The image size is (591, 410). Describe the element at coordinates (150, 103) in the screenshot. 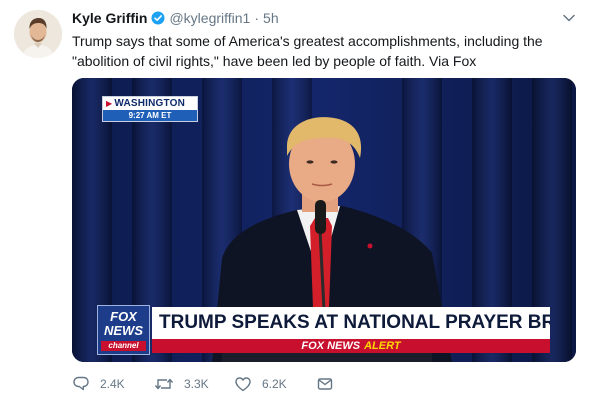

I see `location-label: WASHINGTON` at that location.